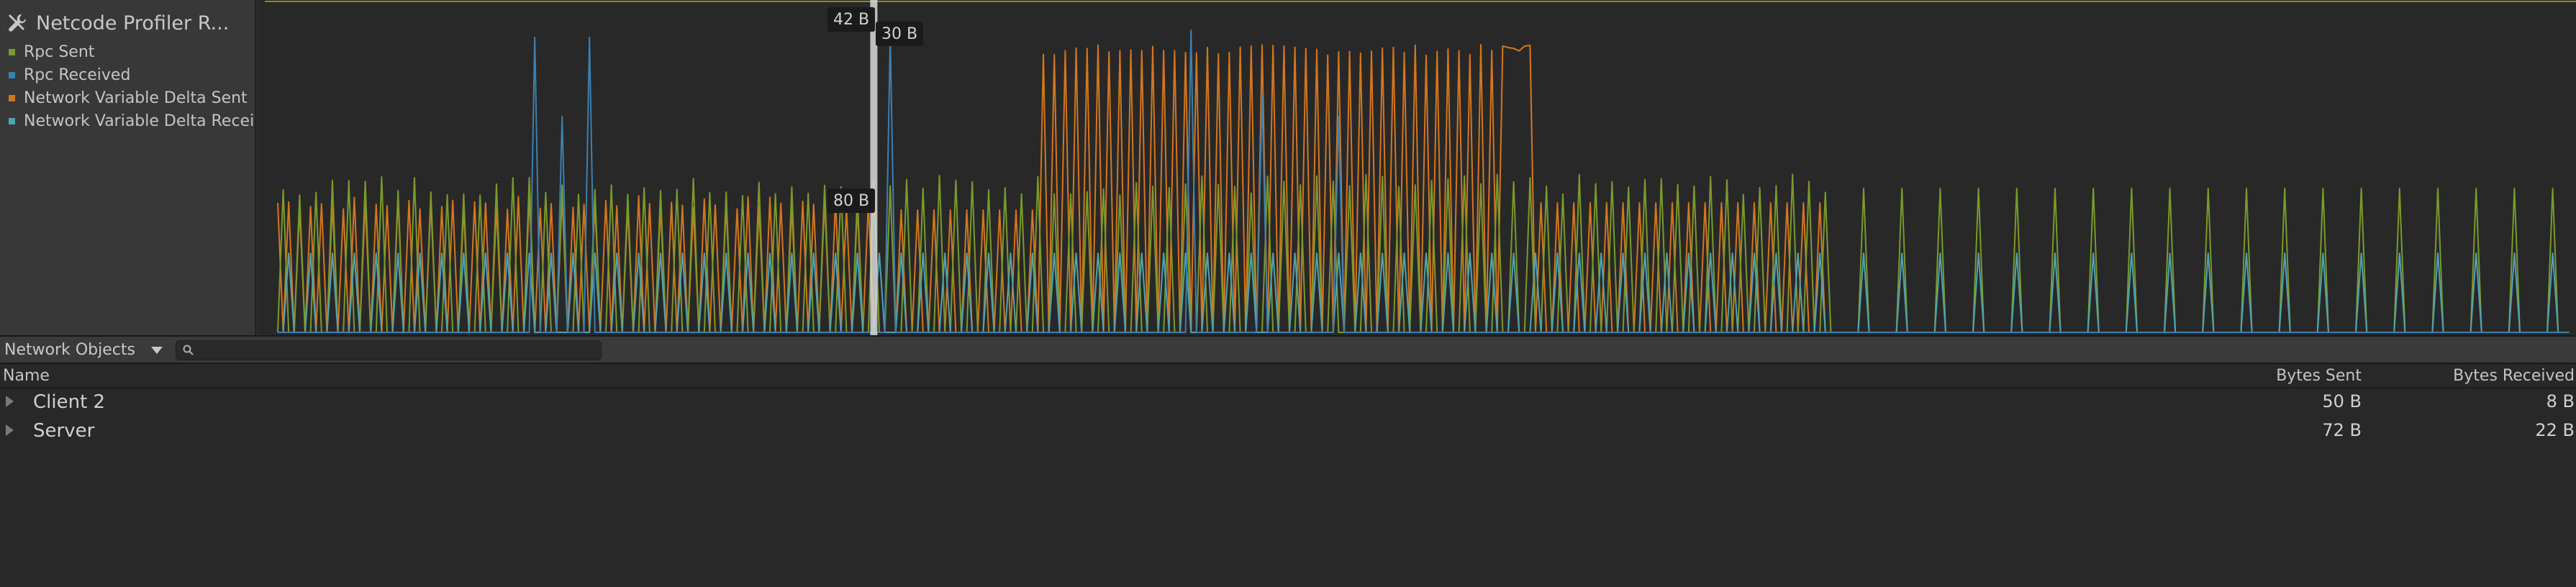 The height and width of the screenshot is (587, 2576). Describe the element at coordinates (157, 350) in the screenshot. I see `chevron-down-icon` at that location.